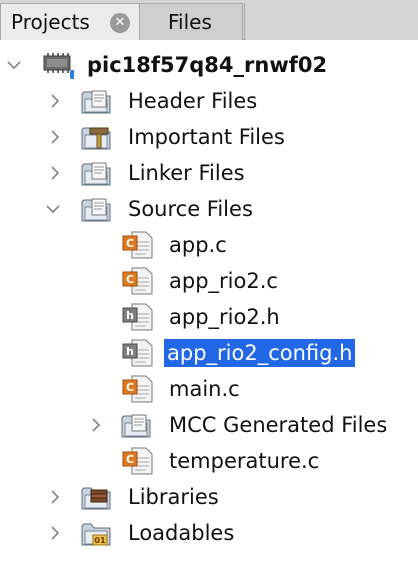 The image size is (418, 564). I want to click on tree-item-important-files: Important Files, so click(209, 137).